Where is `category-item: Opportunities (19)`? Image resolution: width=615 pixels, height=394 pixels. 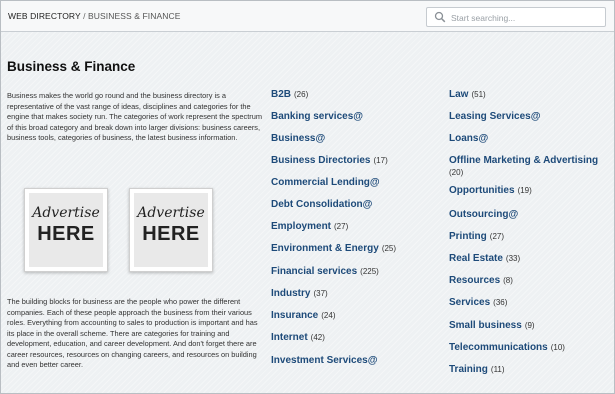
category-item: Opportunities (19) is located at coordinates (490, 189).